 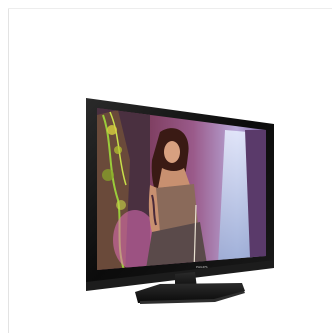 I want to click on brand-mark: PHILIPS, so click(x=202, y=267).